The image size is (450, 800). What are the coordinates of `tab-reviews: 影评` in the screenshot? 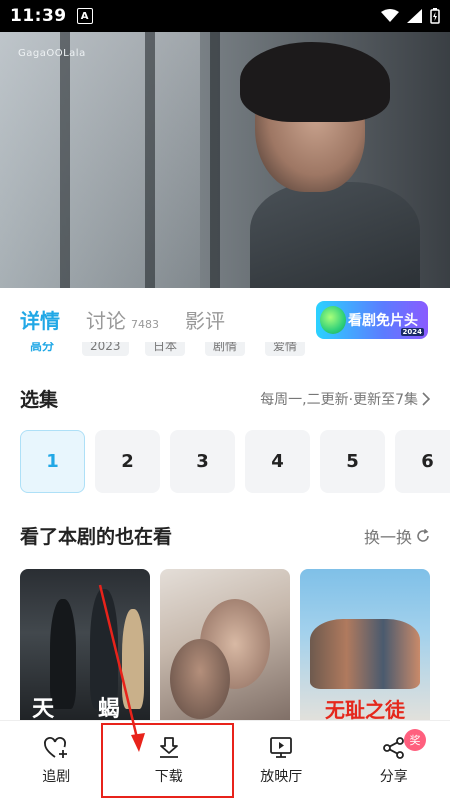 It's located at (205, 319).